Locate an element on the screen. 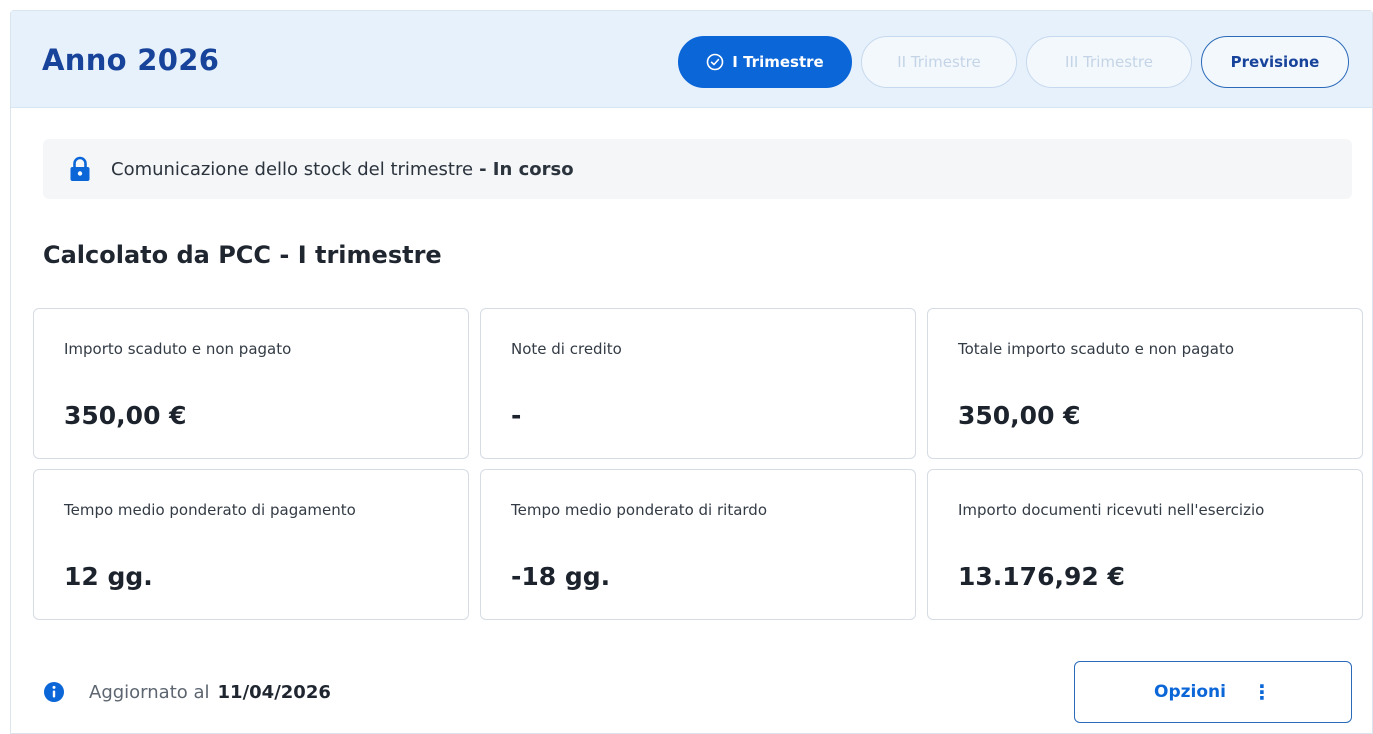 This screenshot has height=734, width=1373. tab-previsione: Previsione is located at coordinates (1275, 62).